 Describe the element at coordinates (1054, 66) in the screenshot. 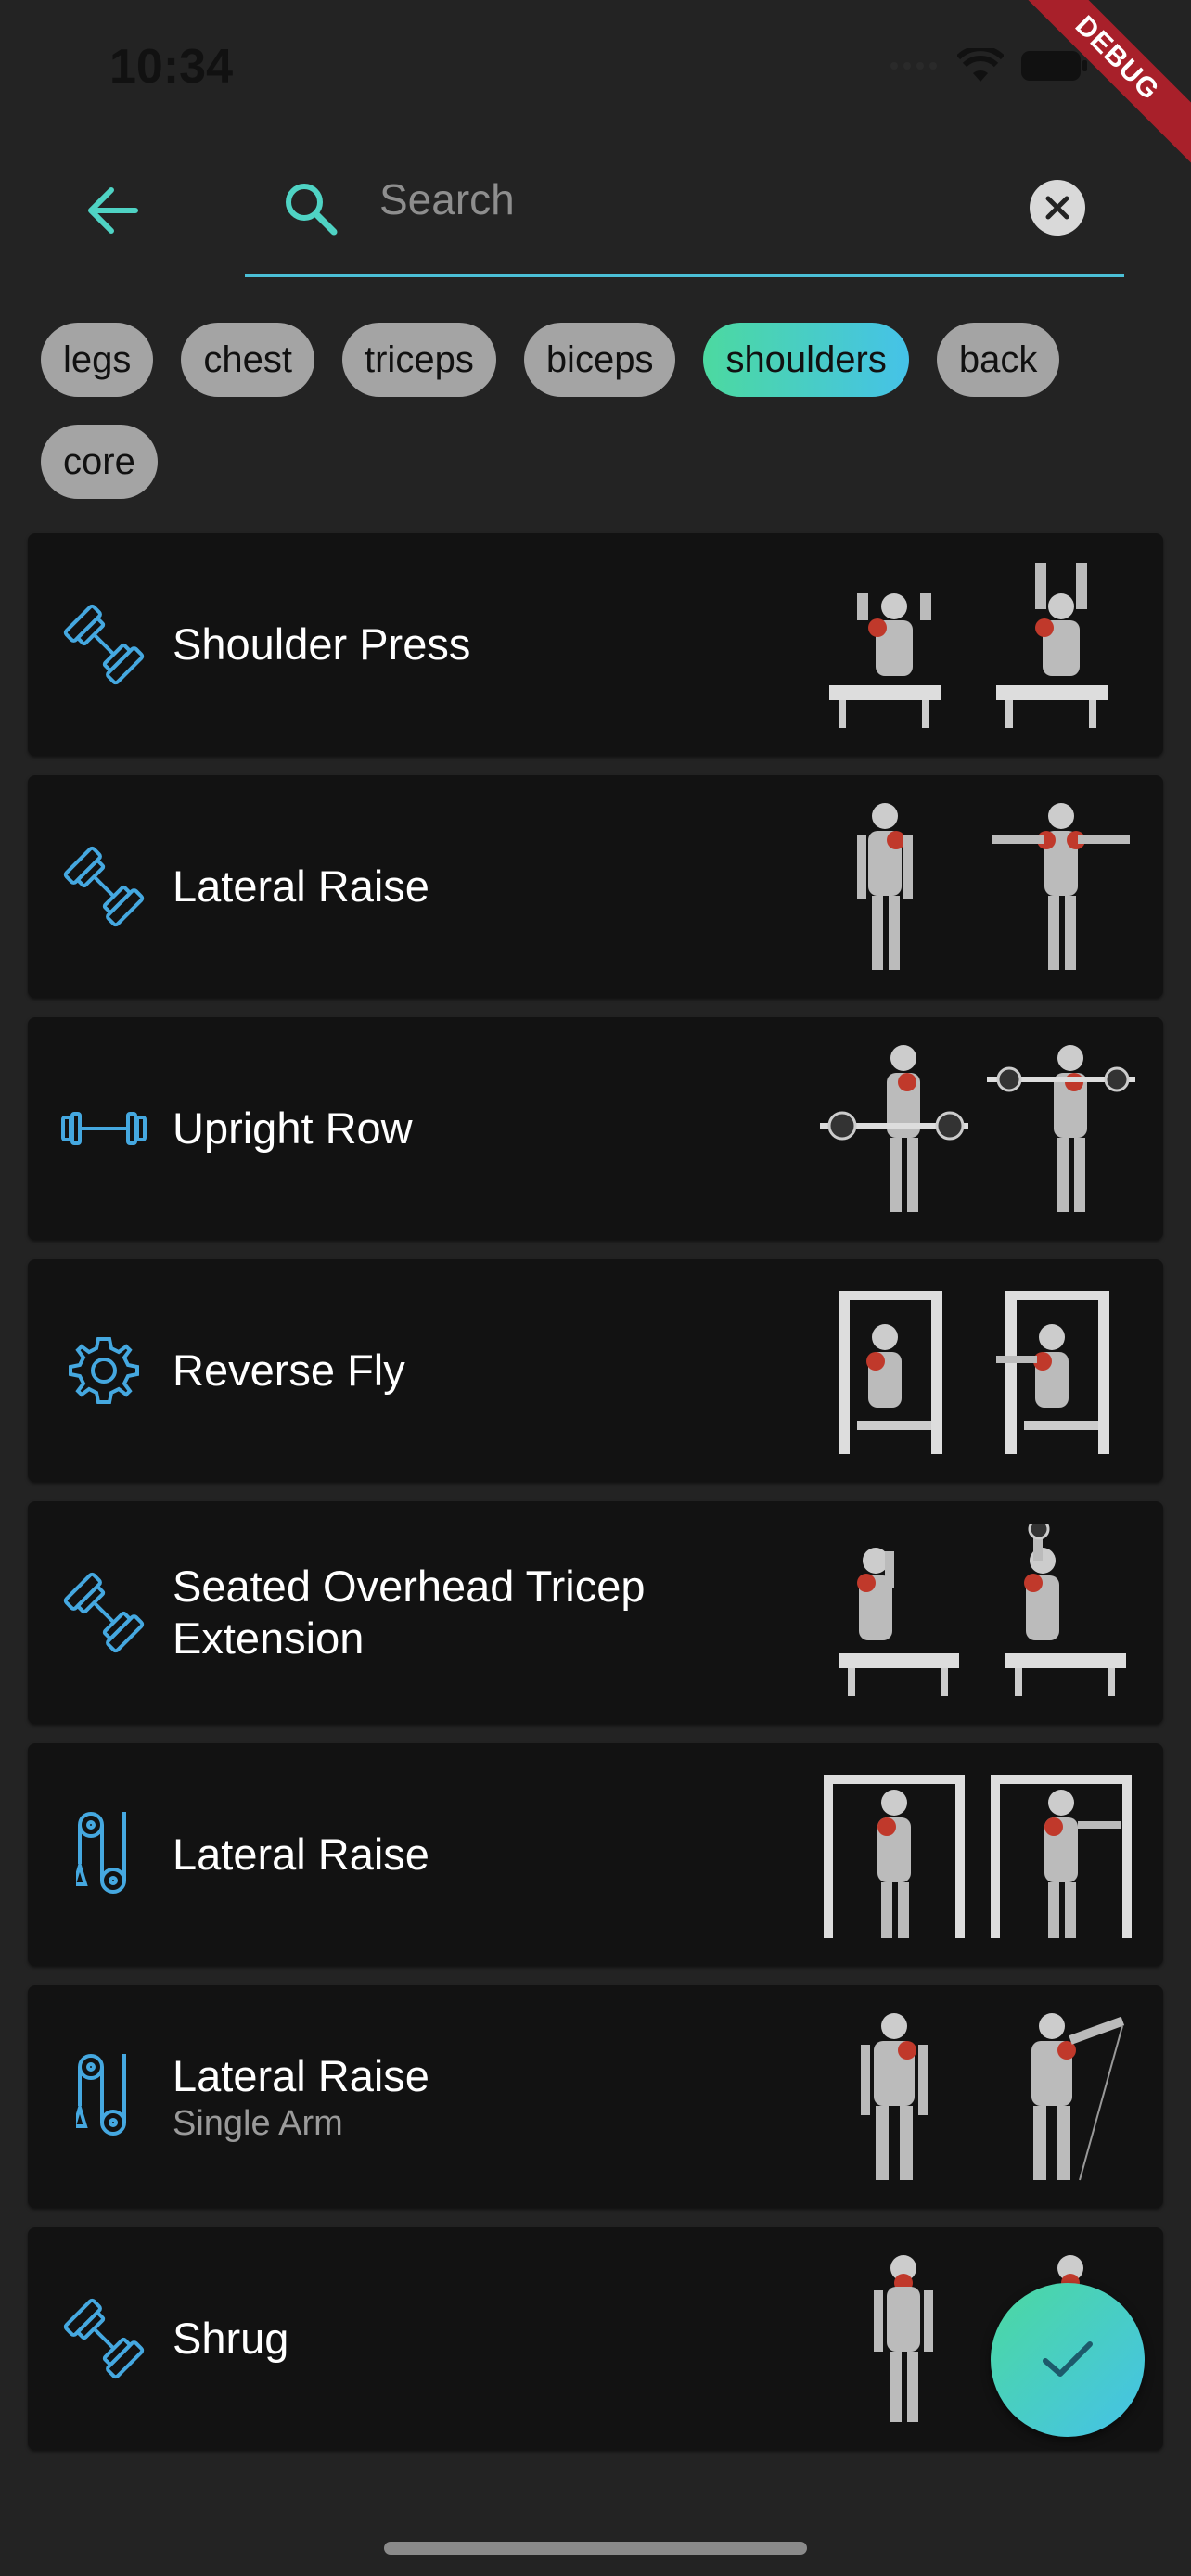

I see `battery-icon` at that location.